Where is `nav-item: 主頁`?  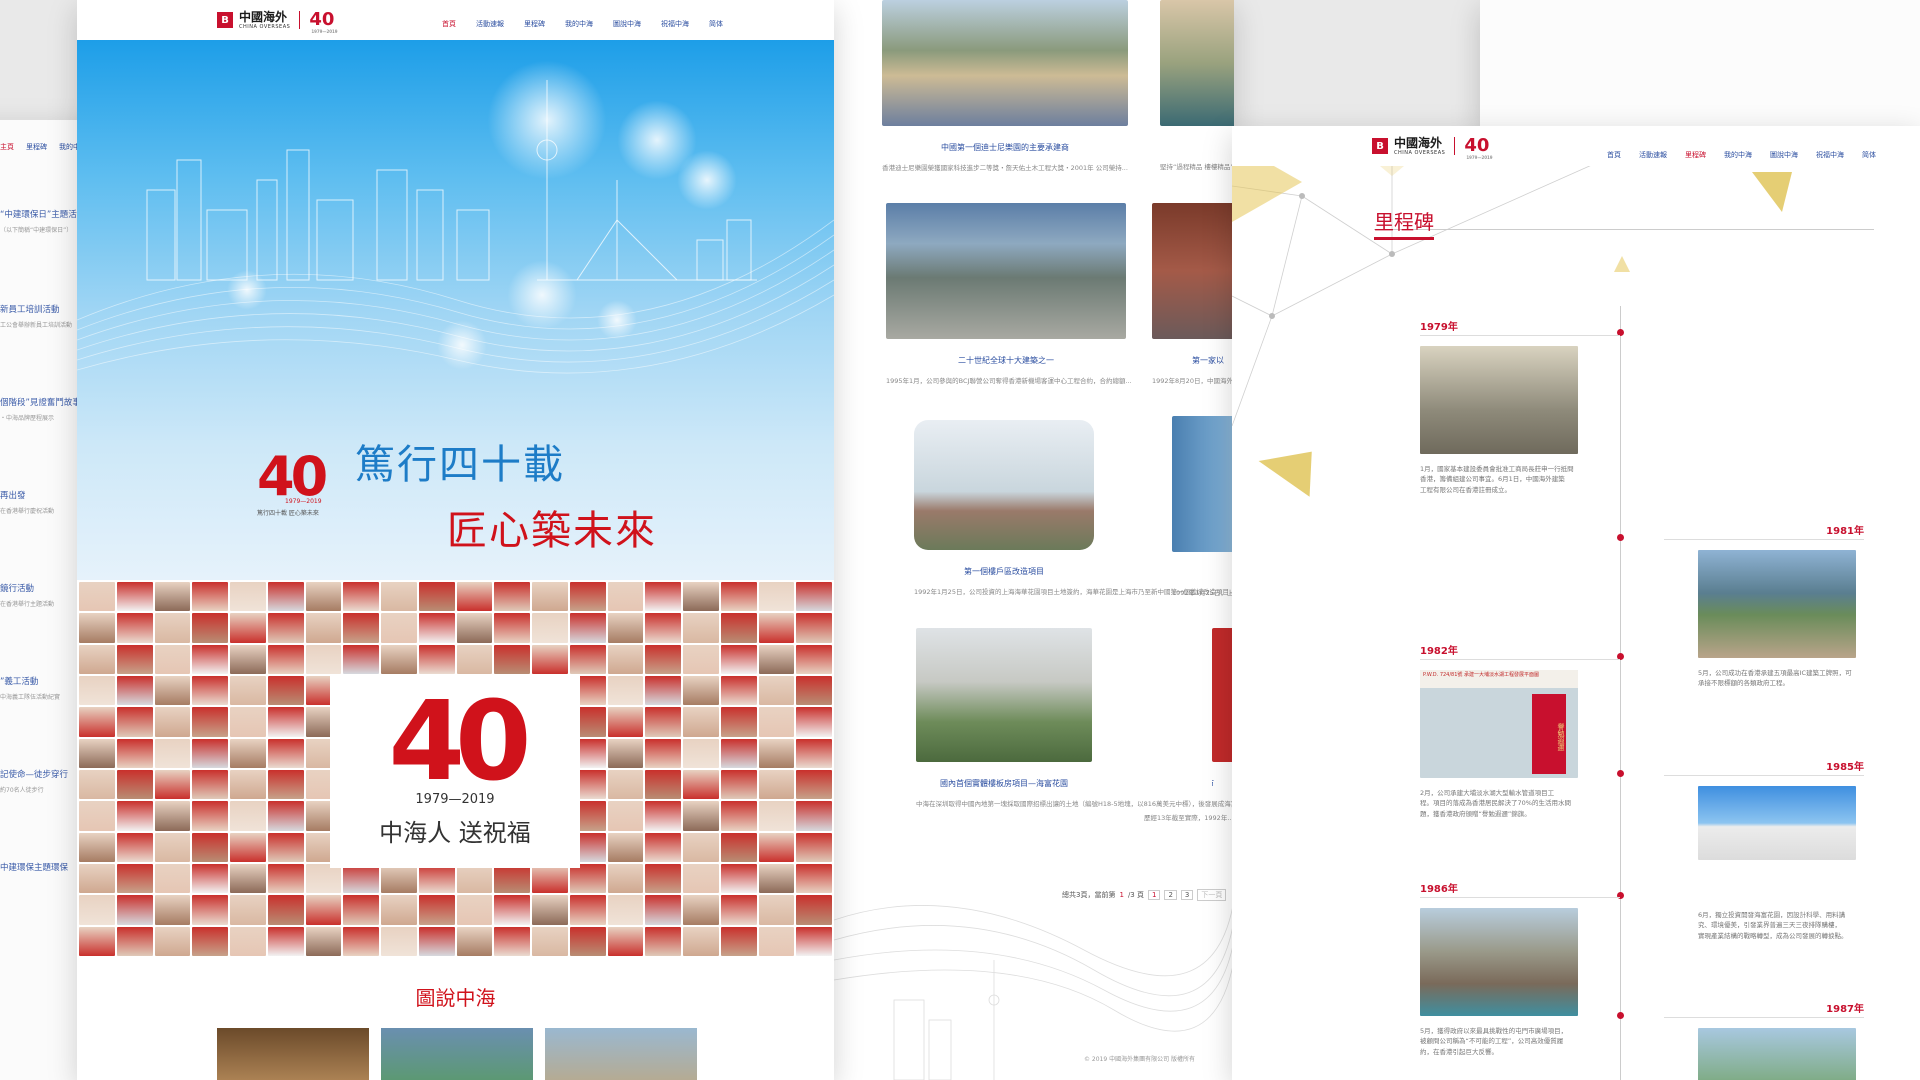
nav-item: 主頁 is located at coordinates (7, 147).